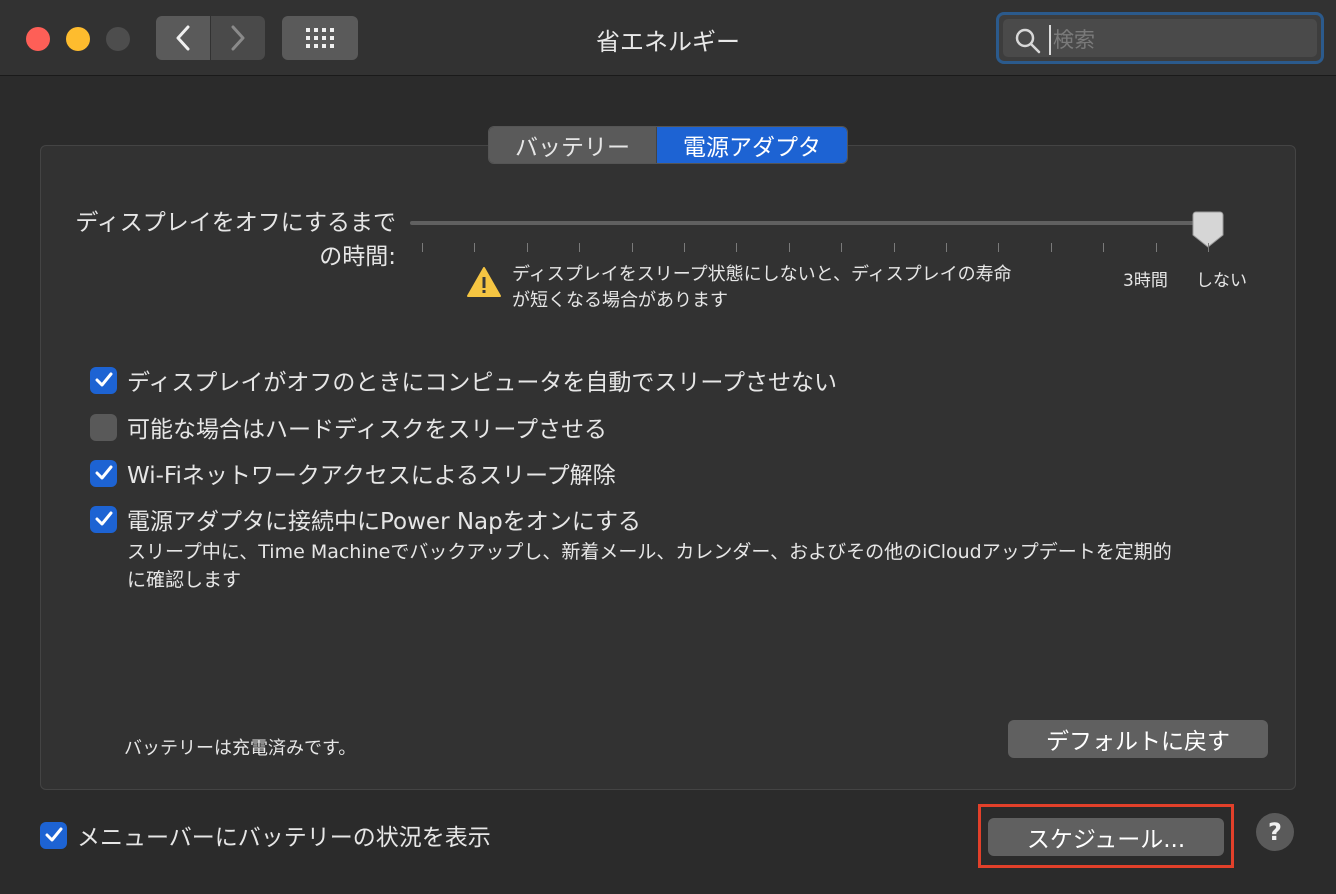 This screenshot has height=894, width=1336. I want to click on option-show-battery-in-menubar: メニューバーにバッテリーの状況を表示, so click(265, 835).